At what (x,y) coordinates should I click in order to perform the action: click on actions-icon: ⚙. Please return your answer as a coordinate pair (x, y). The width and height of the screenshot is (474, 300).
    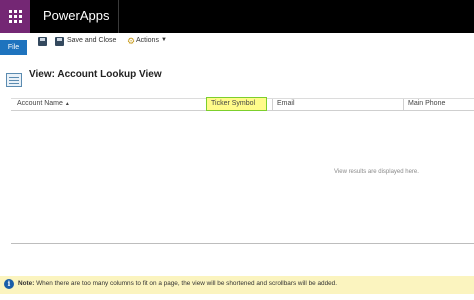
    Looking at the image, I should click on (131, 41).